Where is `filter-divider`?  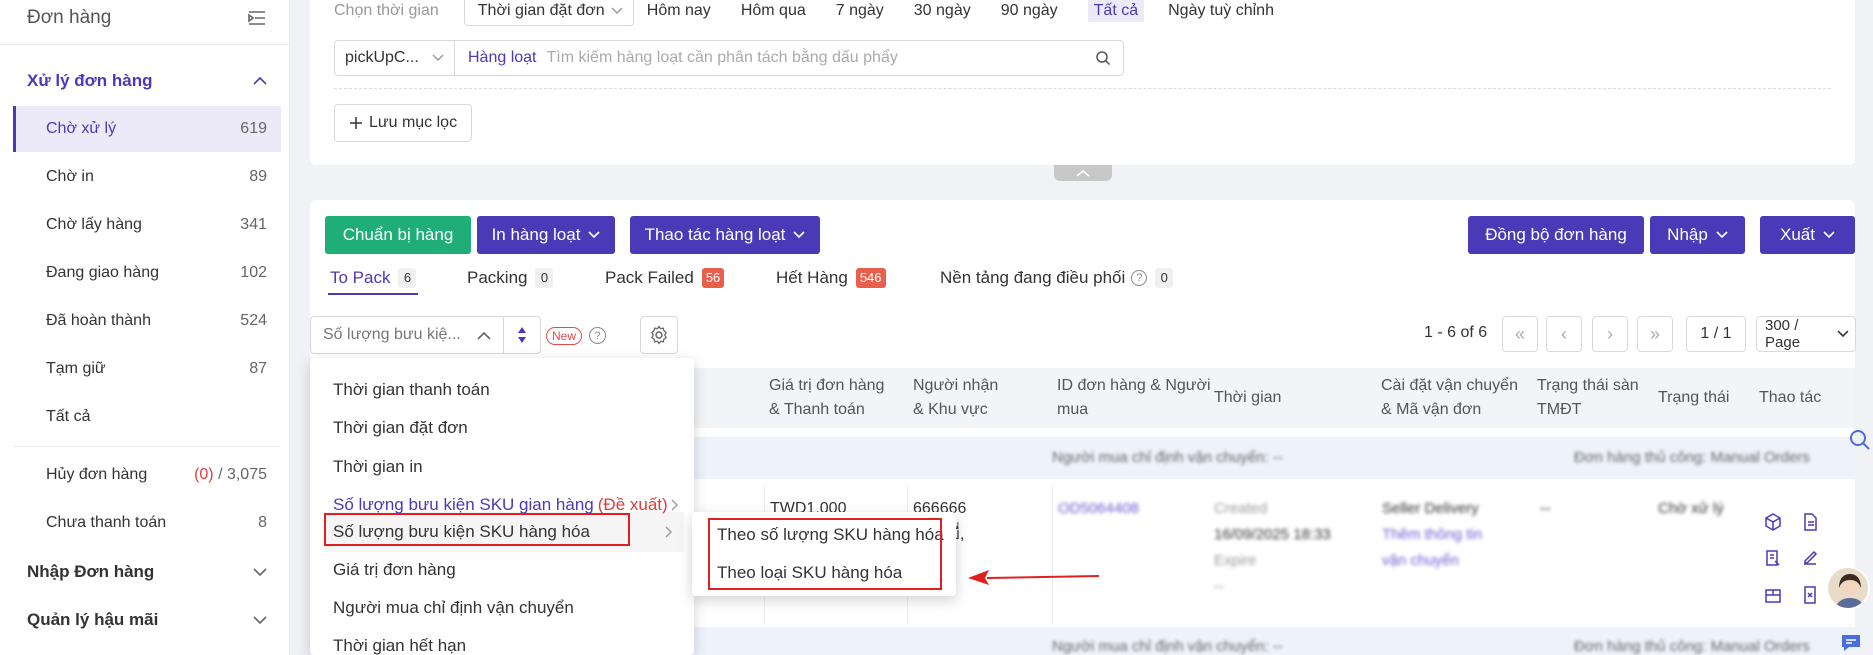 filter-divider is located at coordinates (1082, 88).